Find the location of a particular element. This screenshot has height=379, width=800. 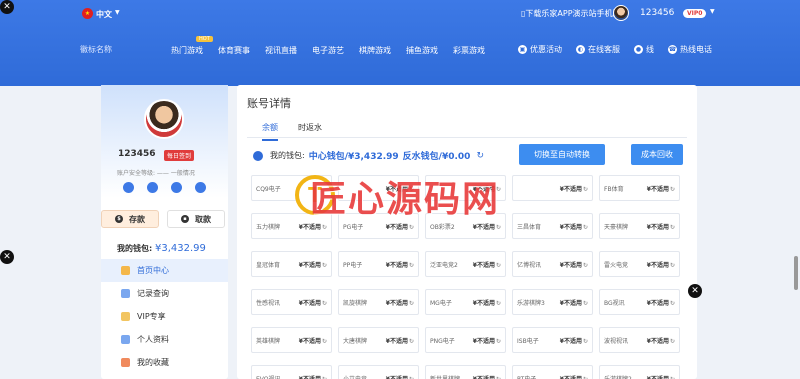

nav-hot-games: 热门游戏 HOT is located at coordinates (192, 46).